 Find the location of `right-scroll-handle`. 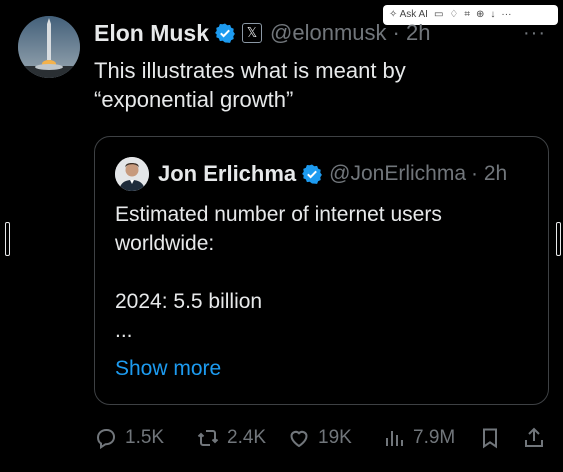

right-scroll-handle is located at coordinates (558, 239).